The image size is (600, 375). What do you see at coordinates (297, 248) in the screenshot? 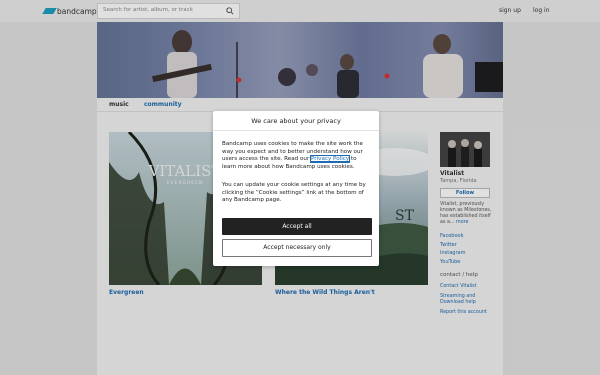
I see `accept-necessary-button: Accept necessary only` at bounding box center [297, 248].